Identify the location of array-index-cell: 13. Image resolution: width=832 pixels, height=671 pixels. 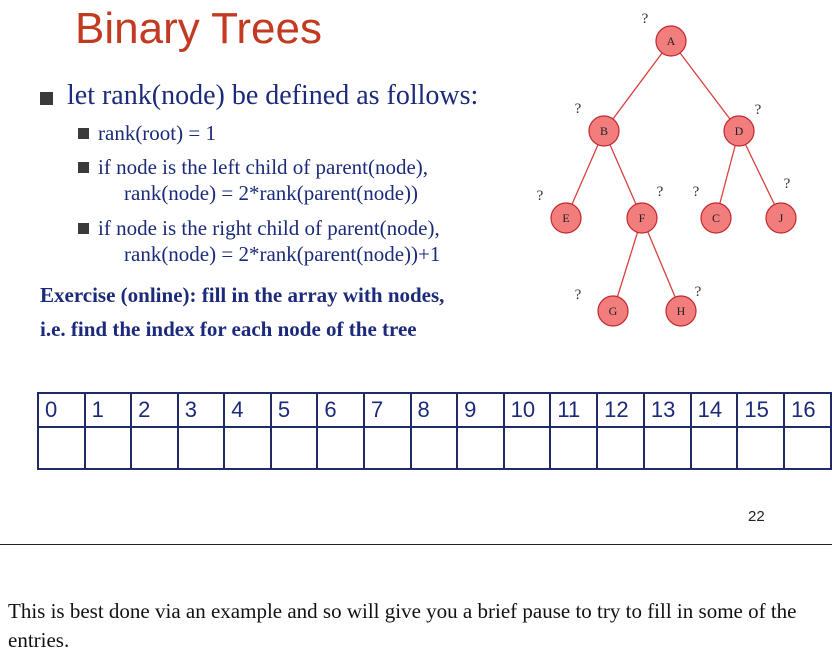
(667, 410).